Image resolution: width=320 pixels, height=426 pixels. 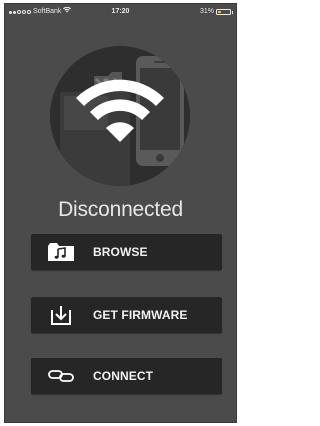 What do you see at coordinates (61, 315) in the screenshot?
I see `download-icon` at bounding box center [61, 315].